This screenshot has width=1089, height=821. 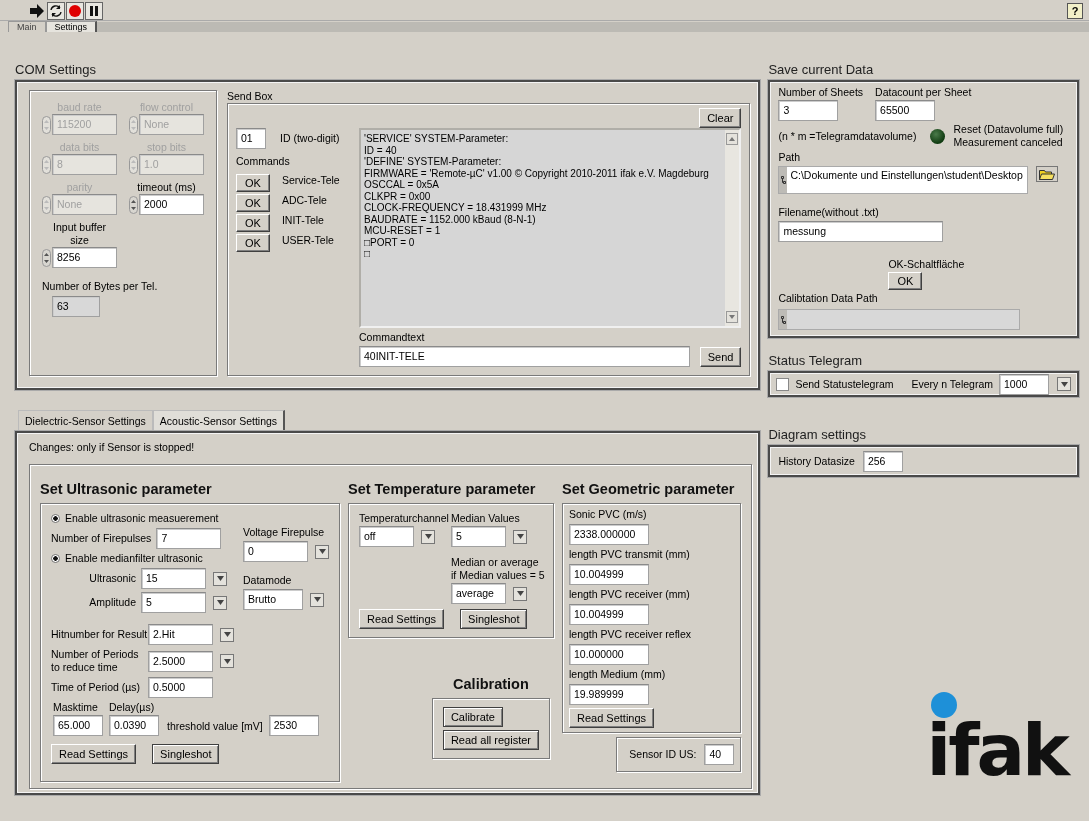 What do you see at coordinates (783, 384) in the screenshot?
I see `checkbox` at bounding box center [783, 384].